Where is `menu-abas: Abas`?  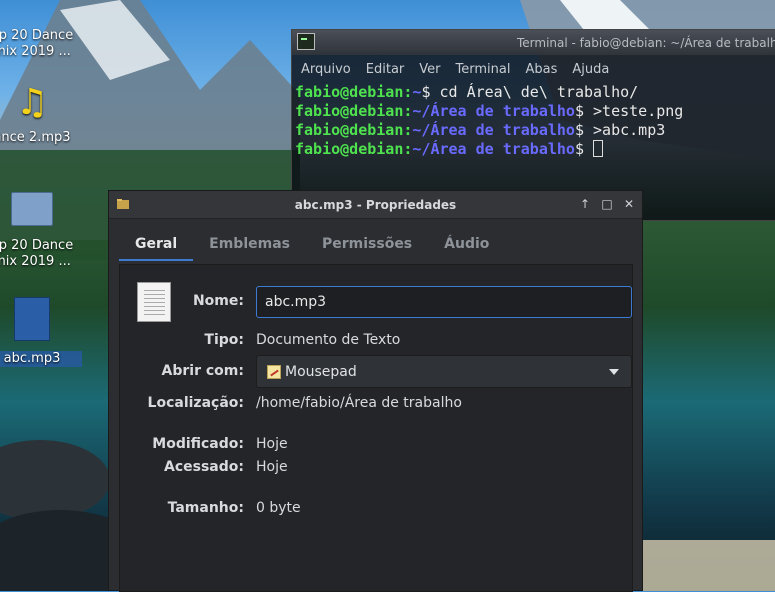 menu-abas: Abas is located at coordinates (541, 69).